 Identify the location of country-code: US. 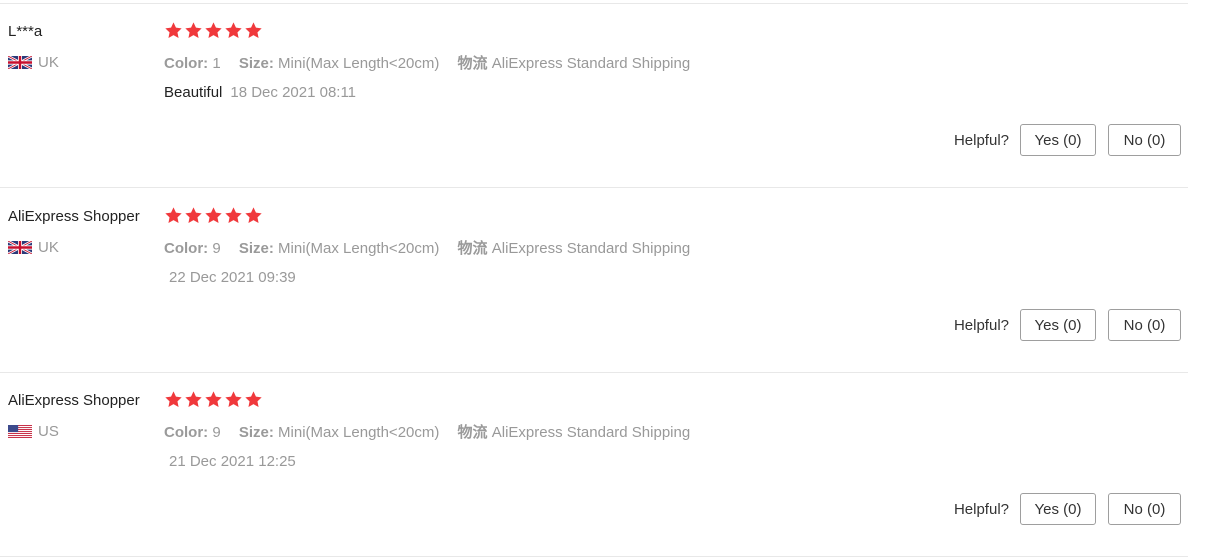
(48, 431).